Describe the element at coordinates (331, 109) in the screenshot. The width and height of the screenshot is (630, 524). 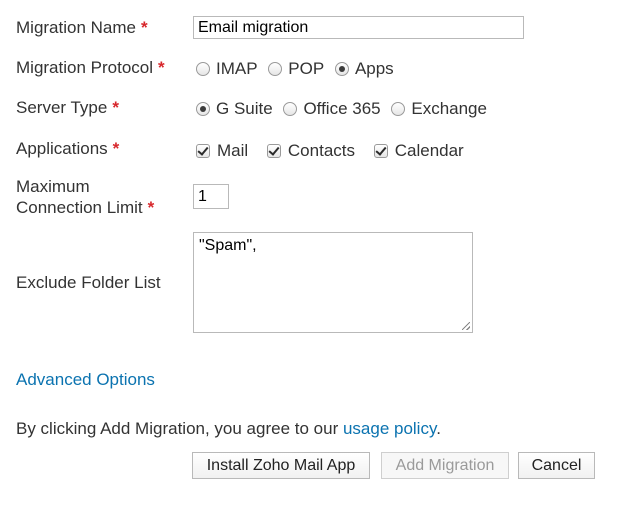
I see `server-option-office365: Office 365` at that location.